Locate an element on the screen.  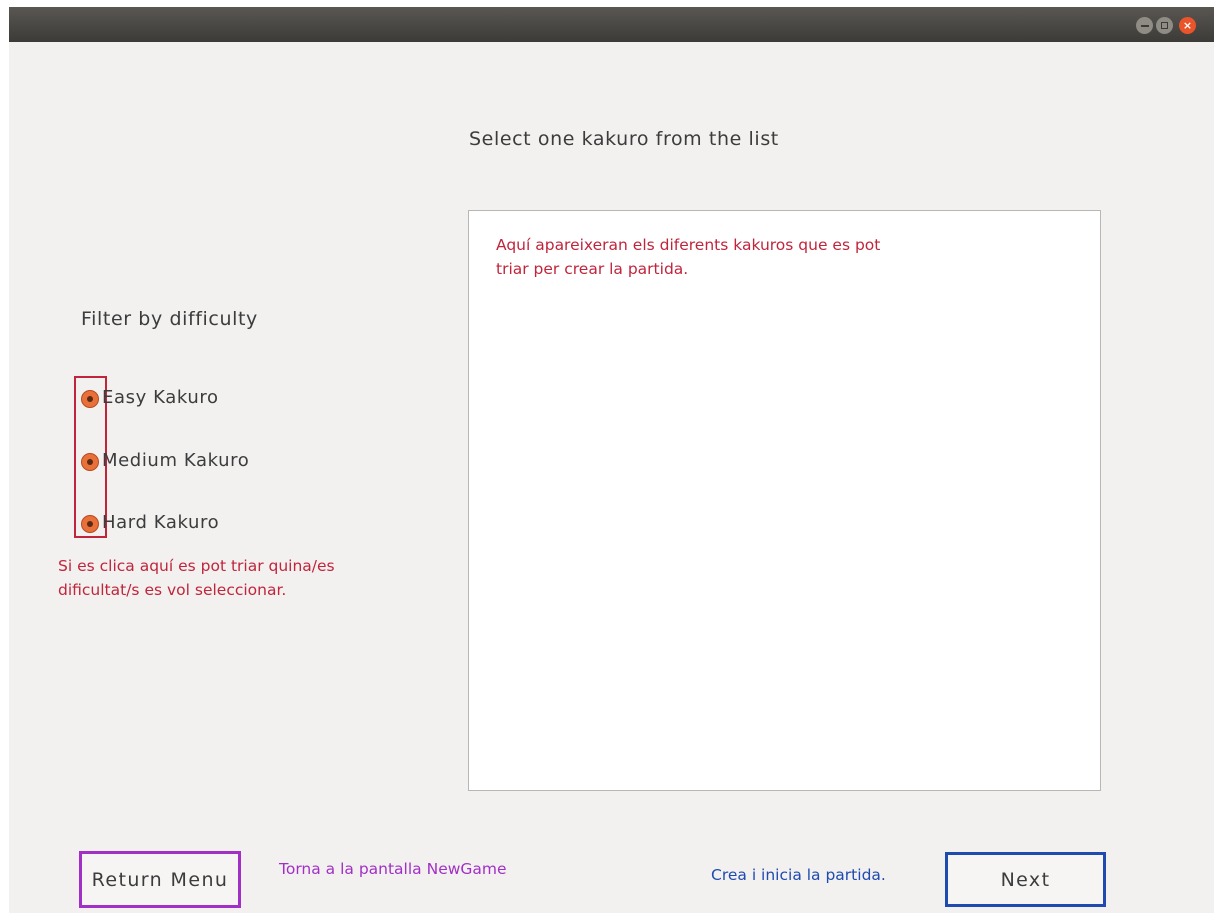
radio-easy-icon is located at coordinates (90, 399).